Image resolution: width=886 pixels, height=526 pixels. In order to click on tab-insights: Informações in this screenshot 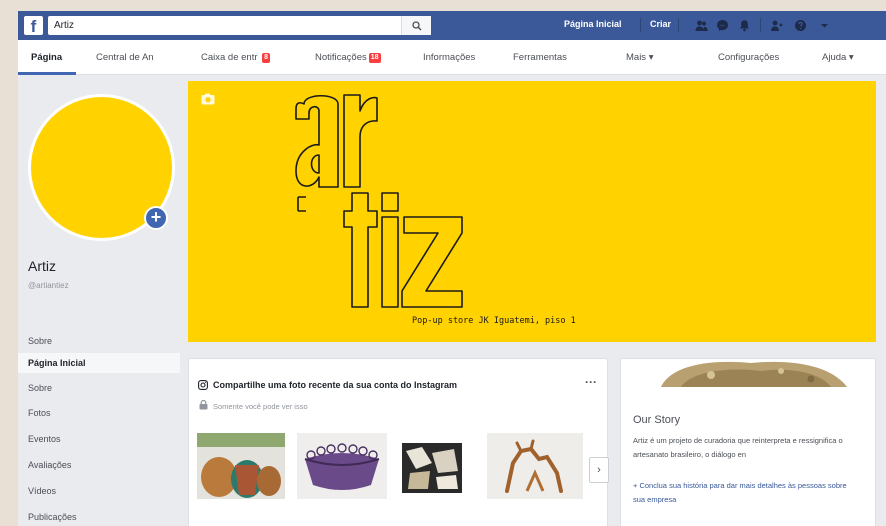, I will do `click(449, 57)`.